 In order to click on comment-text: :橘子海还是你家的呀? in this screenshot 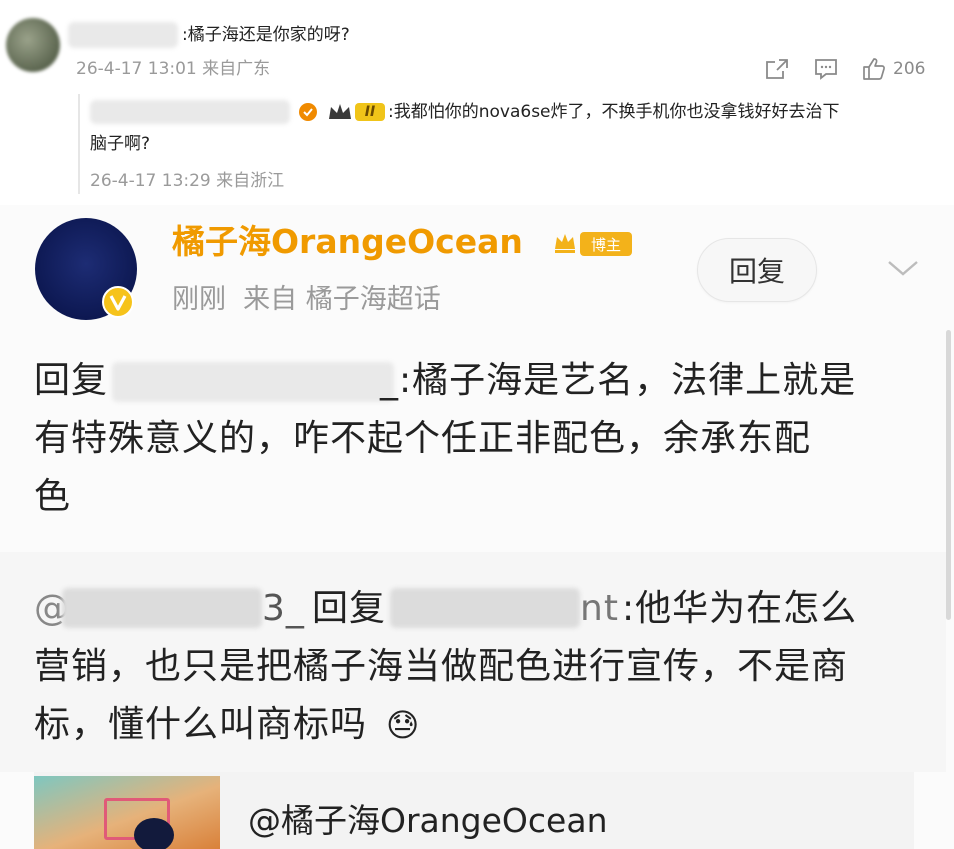, I will do `click(266, 35)`.